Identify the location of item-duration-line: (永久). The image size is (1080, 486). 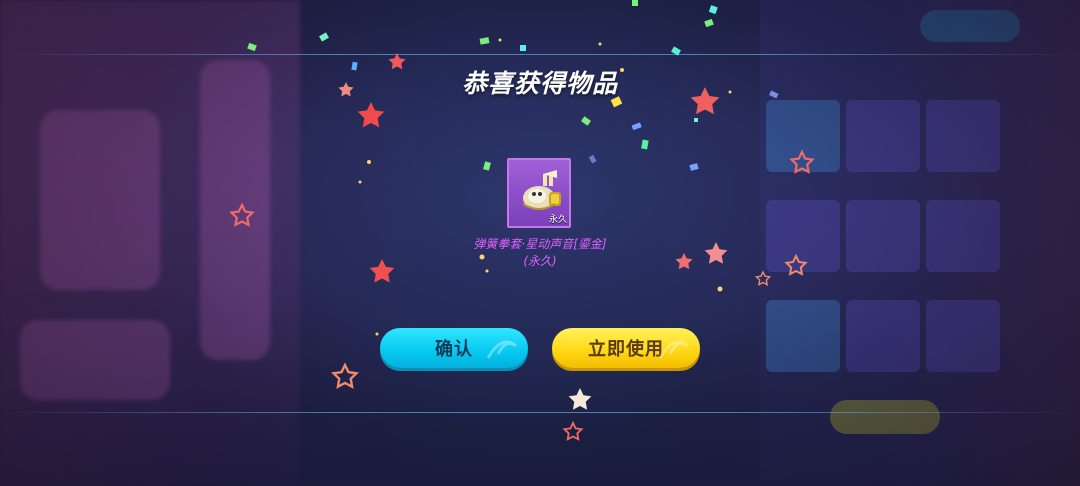
(540, 261).